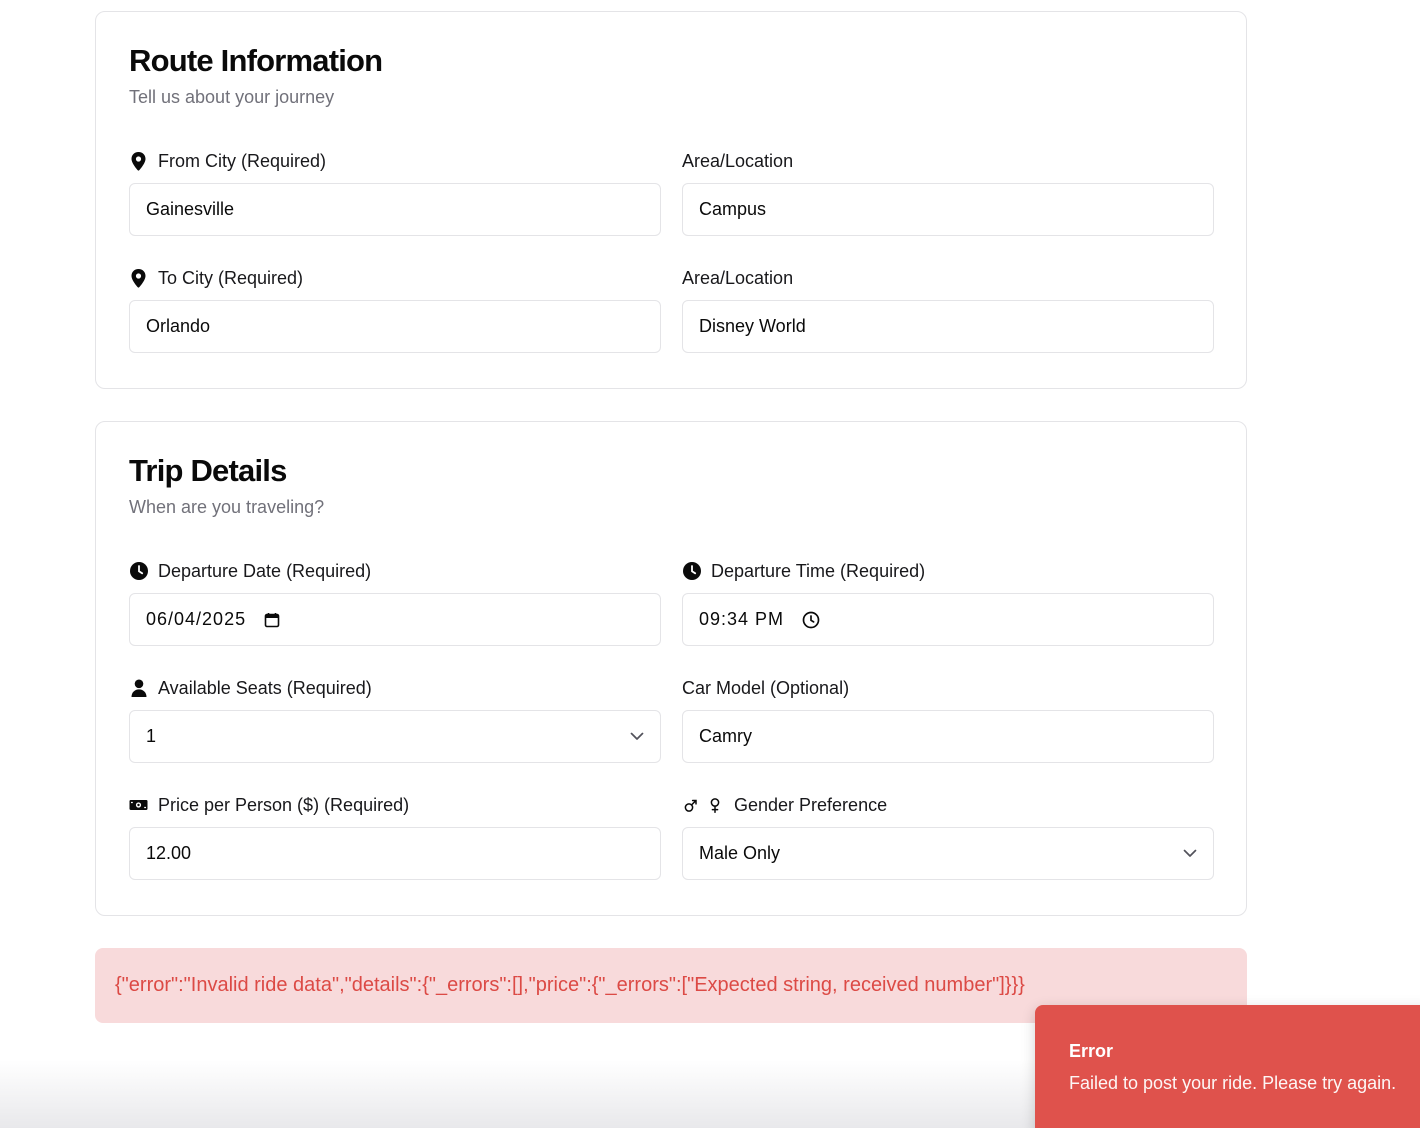 This screenshot has height=1128, width=1420. Describe the element at coordinates (395, 326) in the screenshot. I see `to-city-input: Orlando` at that location.